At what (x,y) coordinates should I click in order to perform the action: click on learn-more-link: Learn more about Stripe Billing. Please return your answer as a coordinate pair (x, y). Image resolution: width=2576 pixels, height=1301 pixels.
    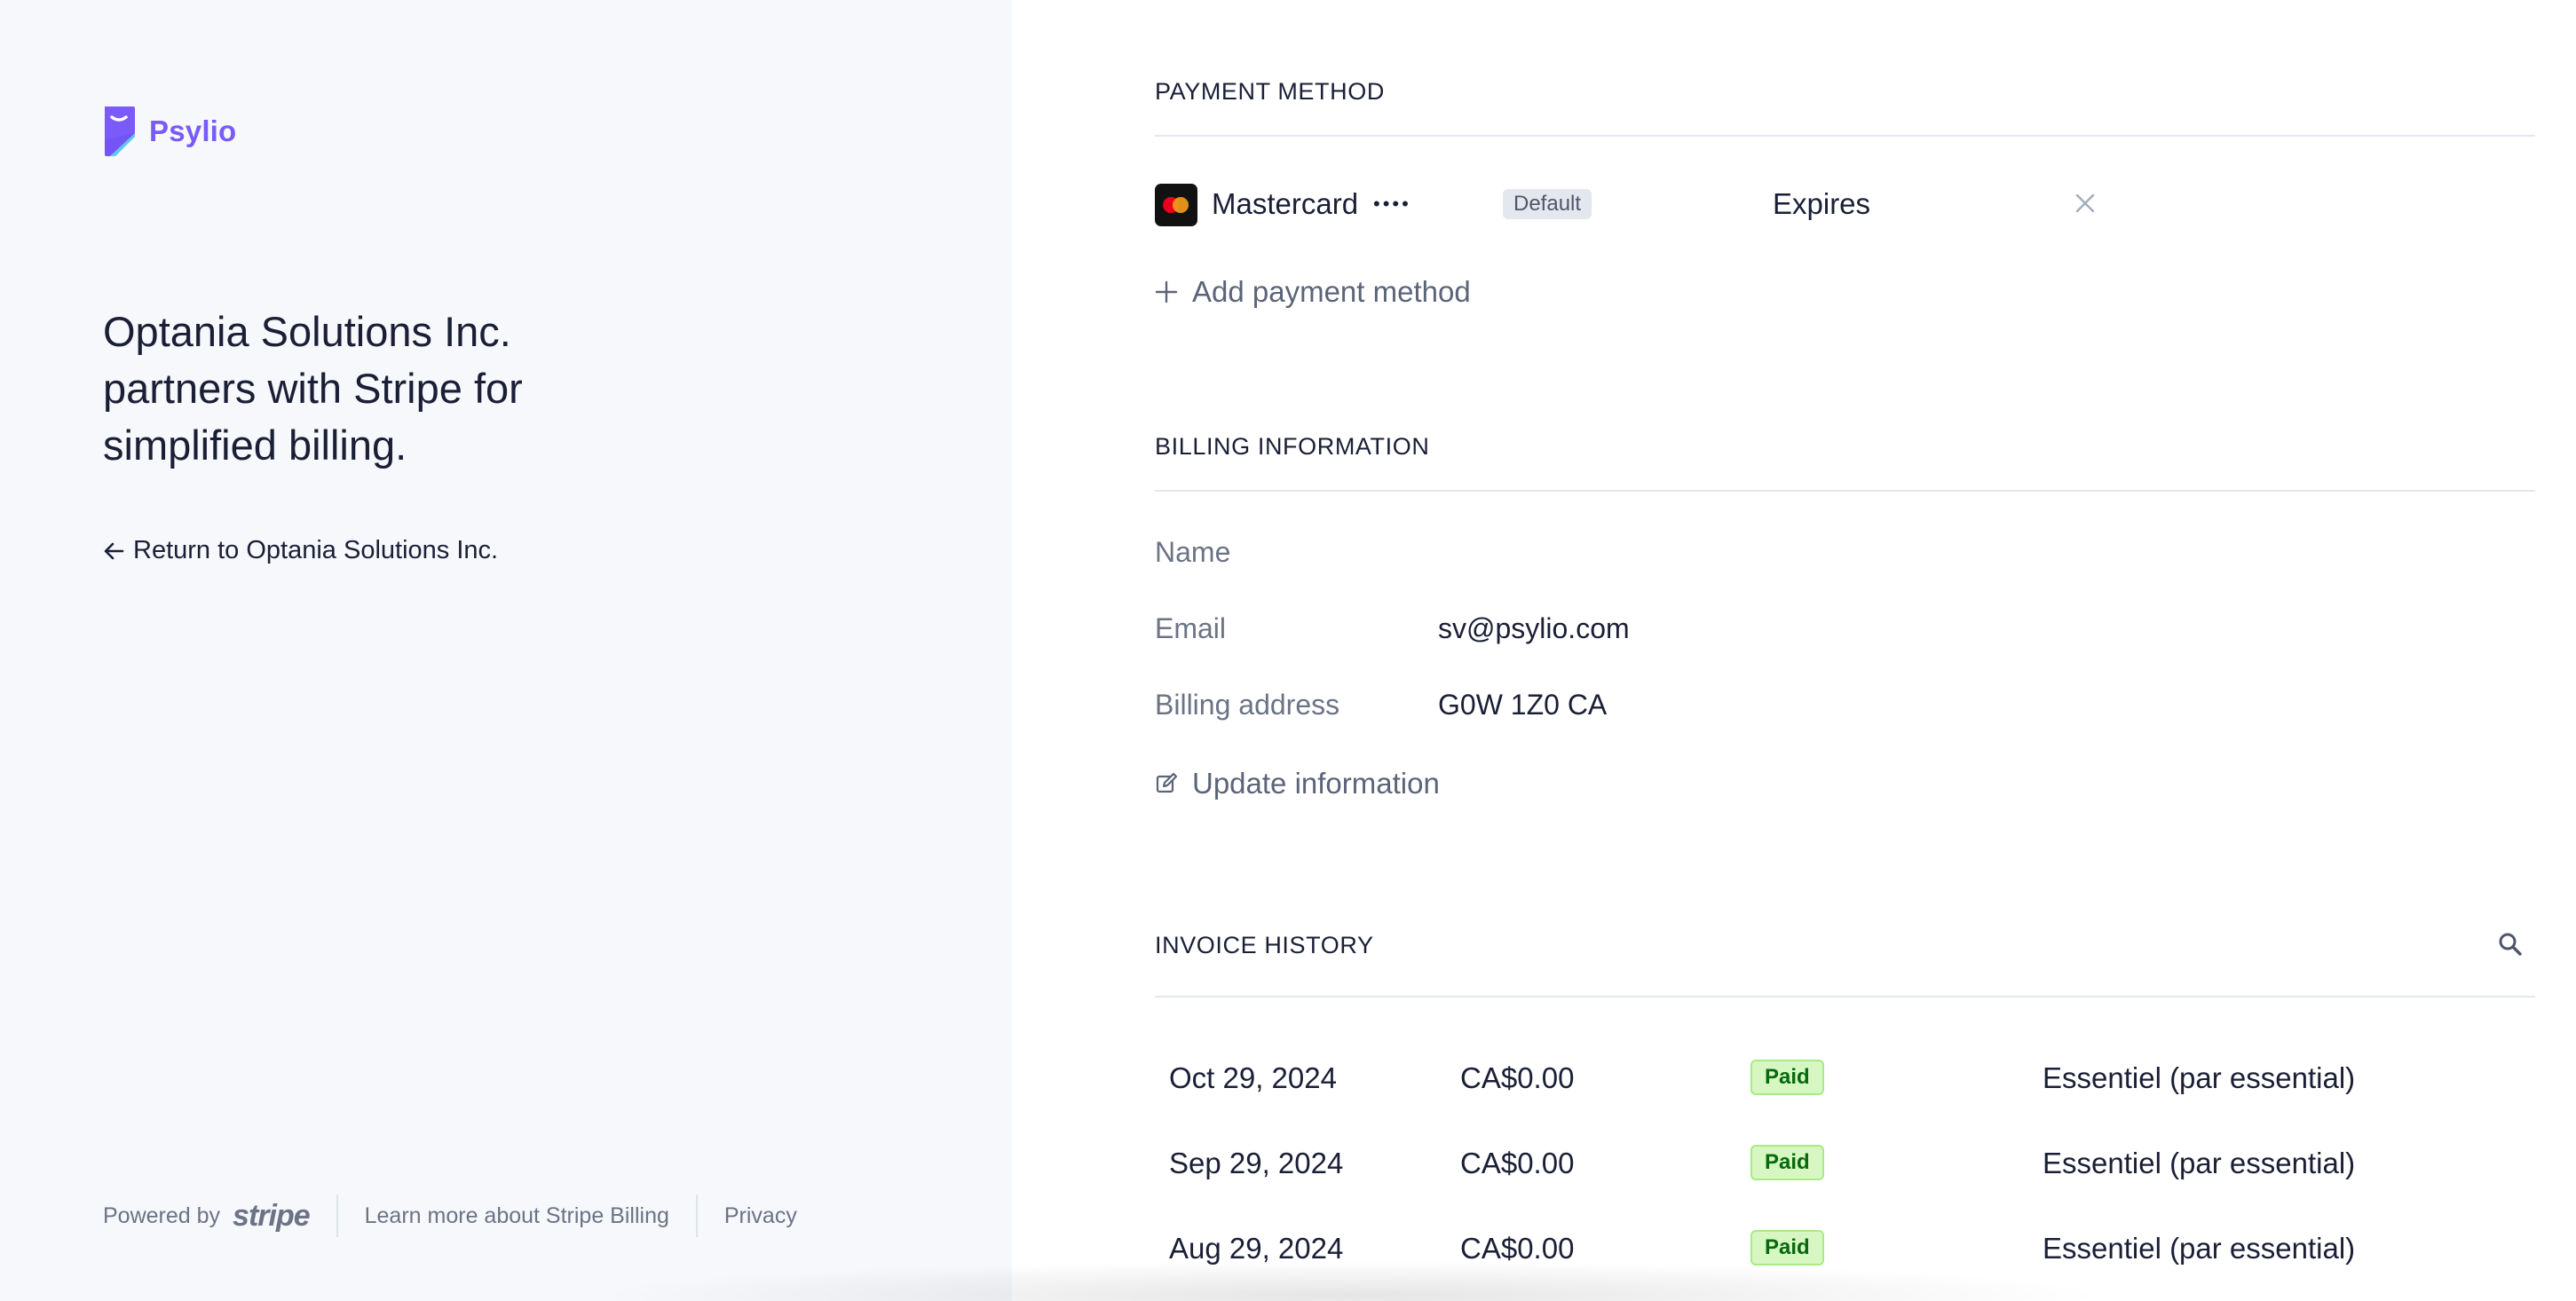
    Looking at the image, I should click on (517, 1216).